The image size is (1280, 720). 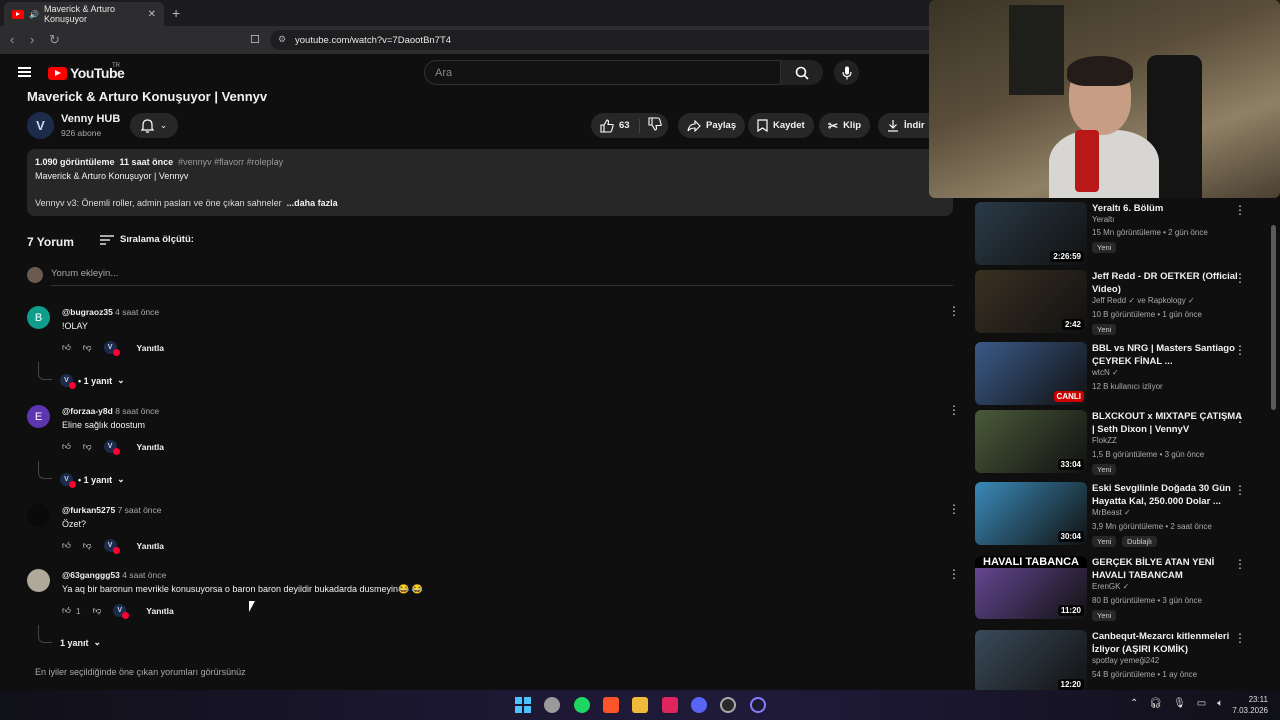 What do you see at coordinates (54, 40) in the screenshot?
I see `reload-icon: ↻` at bounding box center [54, 40].